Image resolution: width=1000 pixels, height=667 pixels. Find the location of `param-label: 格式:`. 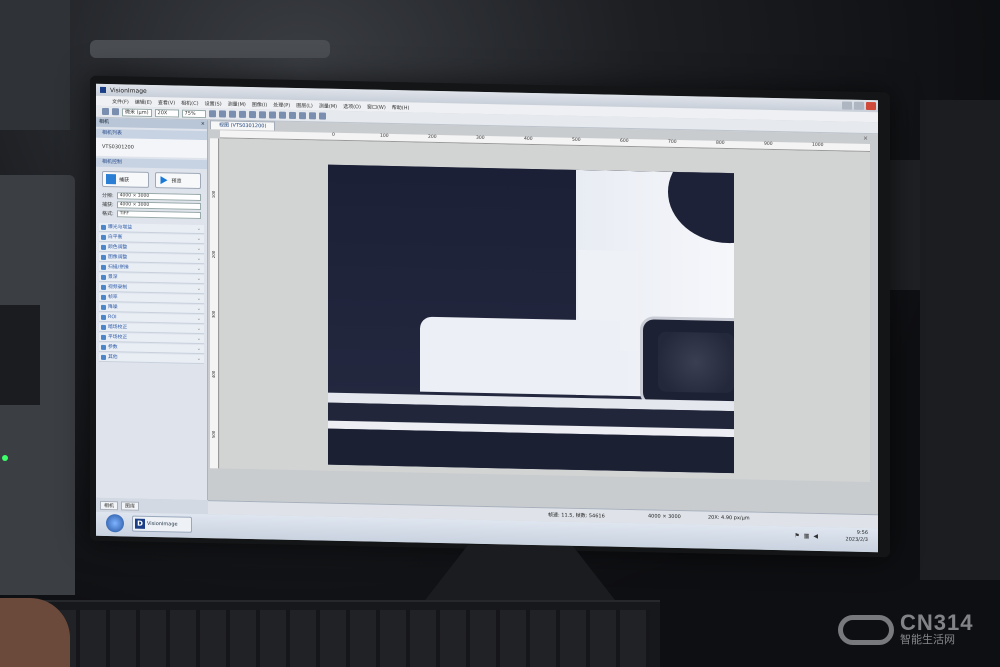

param-label: 格式: is located at coordinates (108, 214).